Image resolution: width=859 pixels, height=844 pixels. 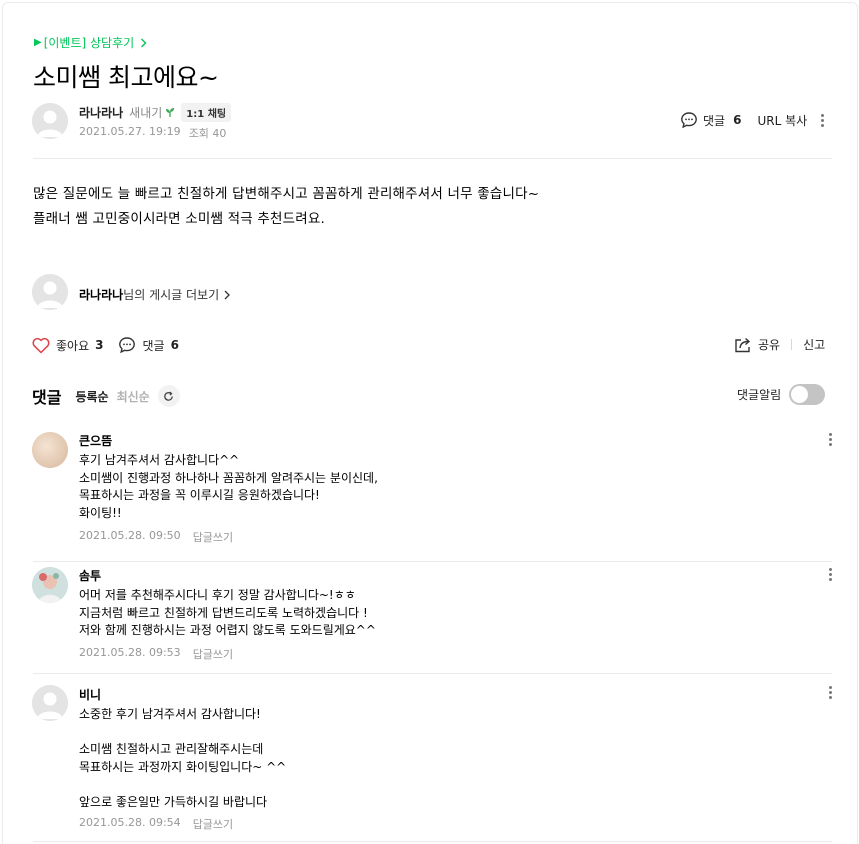 I want to click on view-count: 조회 40, so click(x=207, y=133).